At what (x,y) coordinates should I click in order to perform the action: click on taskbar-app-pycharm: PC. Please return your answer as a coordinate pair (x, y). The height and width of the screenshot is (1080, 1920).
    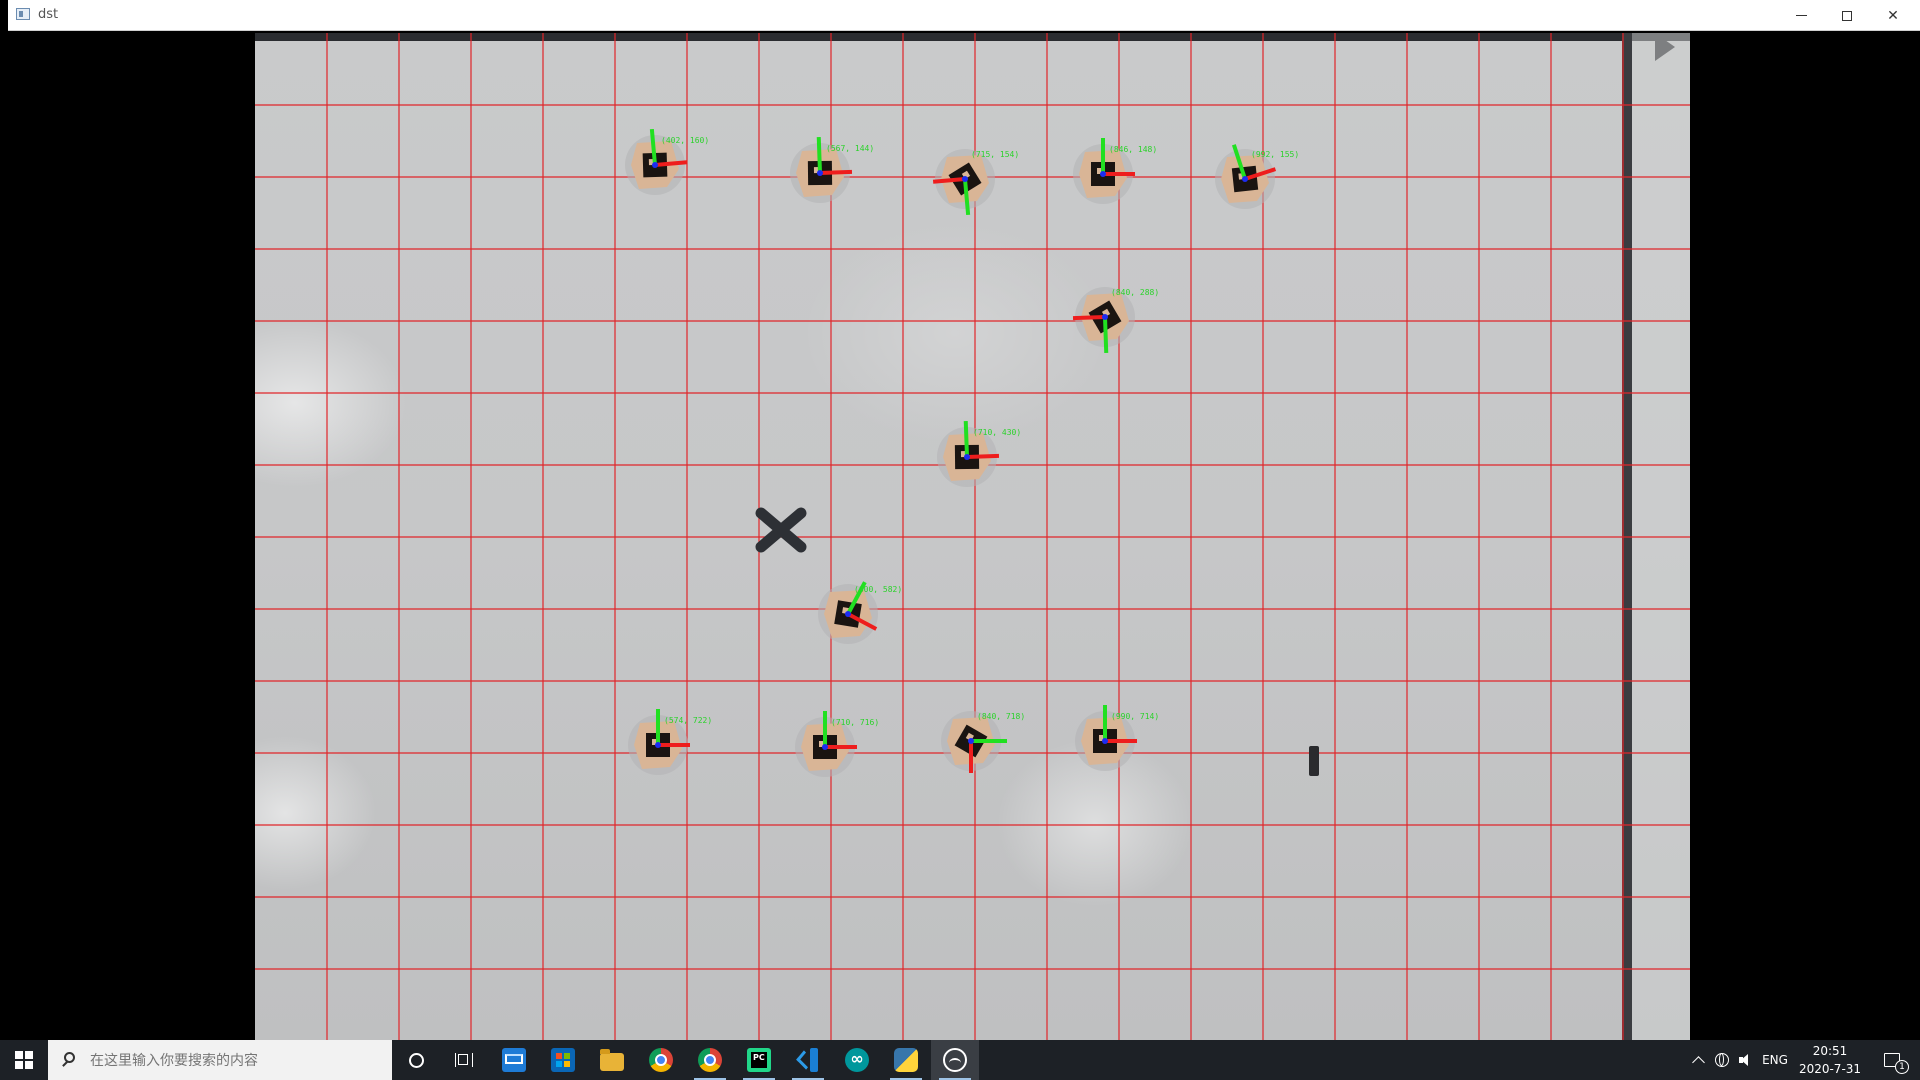
    Looking at the image, I should click on (759, 1060).